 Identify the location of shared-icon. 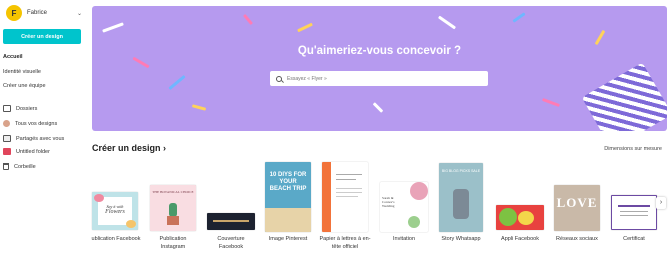
(7, 138).